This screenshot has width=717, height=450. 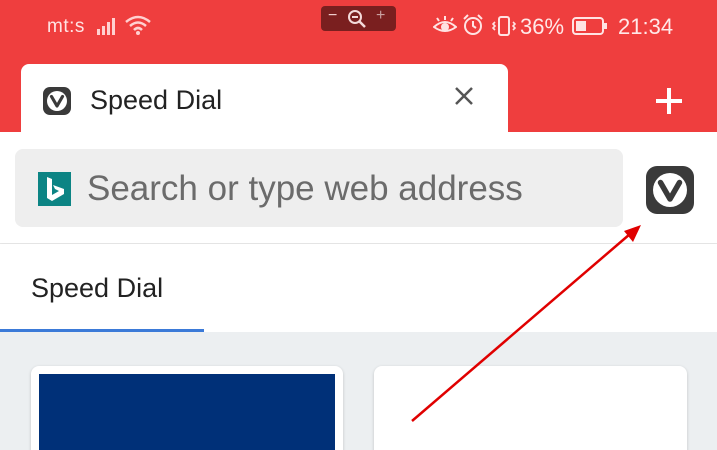 What do you see at coordinates (156, 100) in the screenshot?
I see `tab-title: Speed Dial` at bounding box center [156, 100].